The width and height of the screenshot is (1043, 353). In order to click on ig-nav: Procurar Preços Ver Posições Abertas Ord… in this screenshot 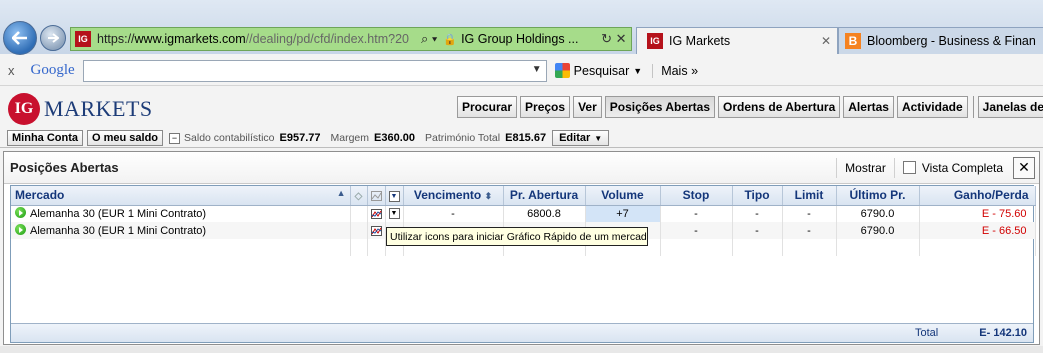, I will do `click(750, 107)`.